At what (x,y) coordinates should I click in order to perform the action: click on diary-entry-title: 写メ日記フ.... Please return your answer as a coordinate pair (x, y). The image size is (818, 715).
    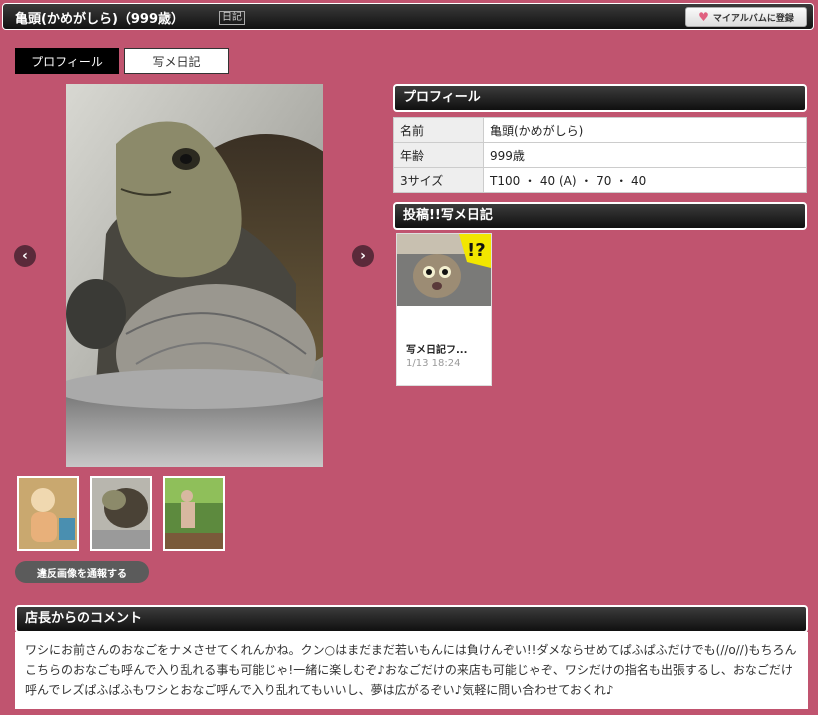
    Looking at the image, I should click on (437, 350).